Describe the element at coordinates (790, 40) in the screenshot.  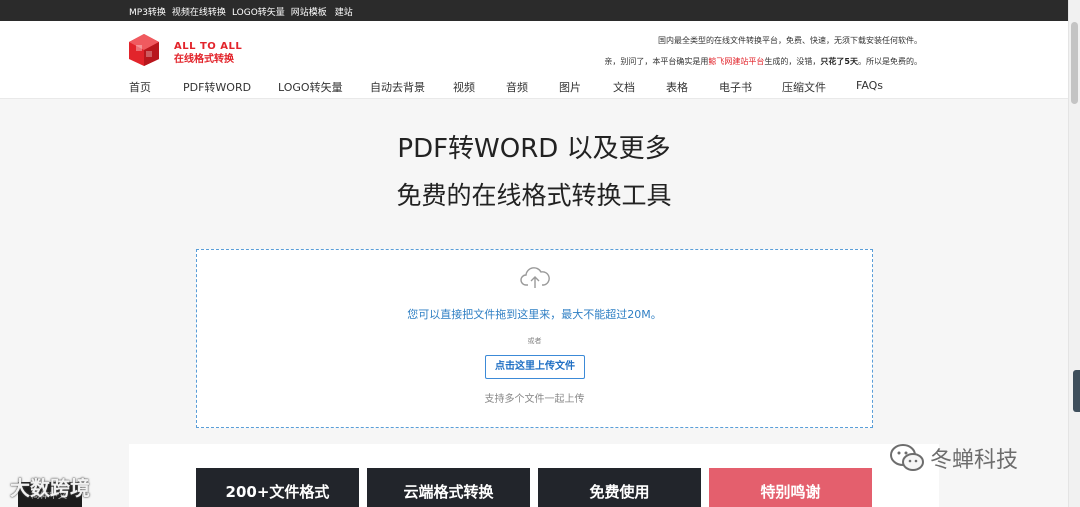
I see `notice-line-1: 国内最全类型的在线文件转换平台，免费、快速，无须下载安装任何软件。` at that location.